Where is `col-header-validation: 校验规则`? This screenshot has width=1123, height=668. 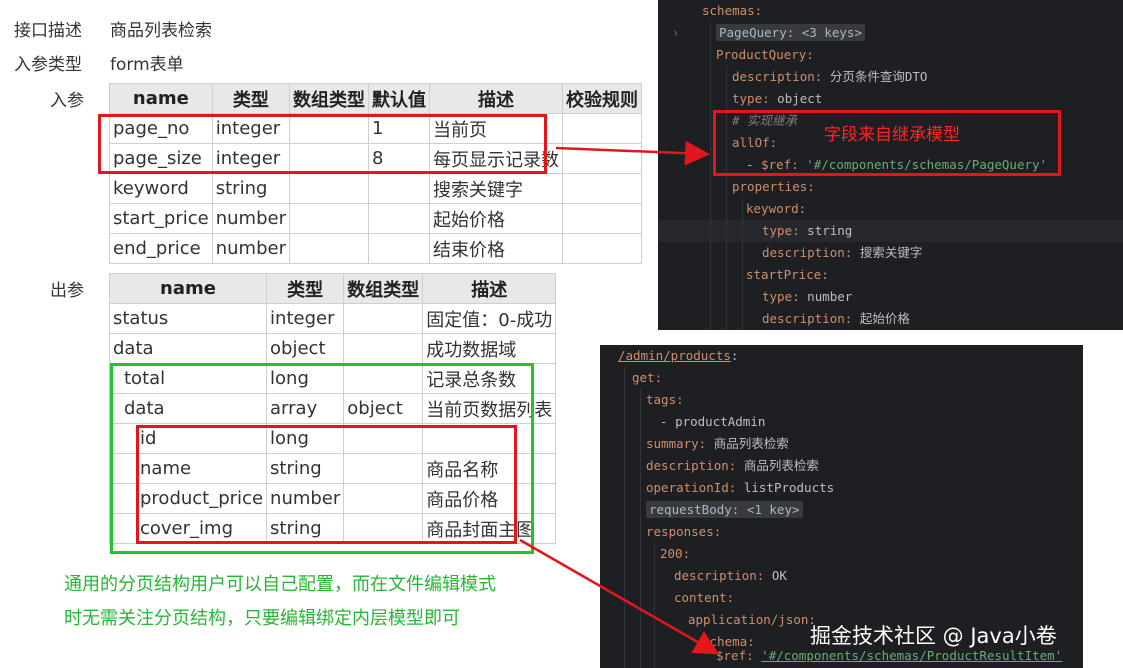
col-header-validation: 校验规则 is located at coordinates (602, 98).